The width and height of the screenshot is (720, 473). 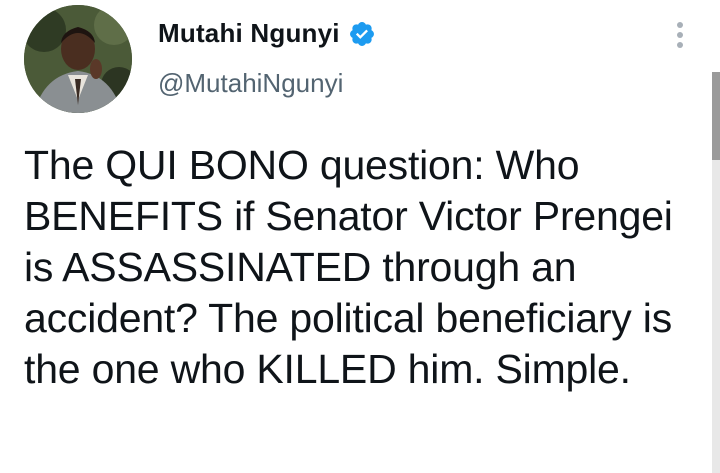 I want to click on author-handle: @MutahiNgunyi, so click(x=250, y=83).